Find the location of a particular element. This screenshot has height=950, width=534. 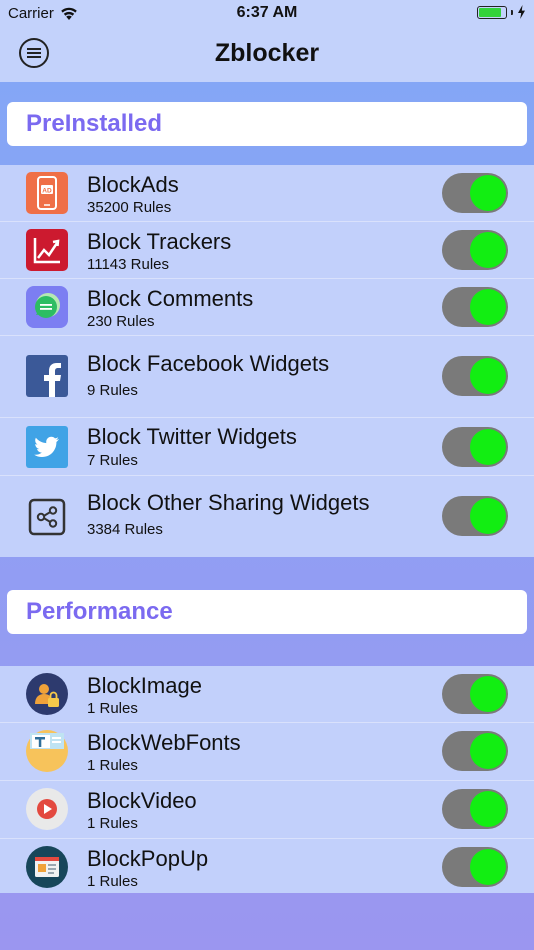

tracker-chart-icon is located at coordinates (47, 250).